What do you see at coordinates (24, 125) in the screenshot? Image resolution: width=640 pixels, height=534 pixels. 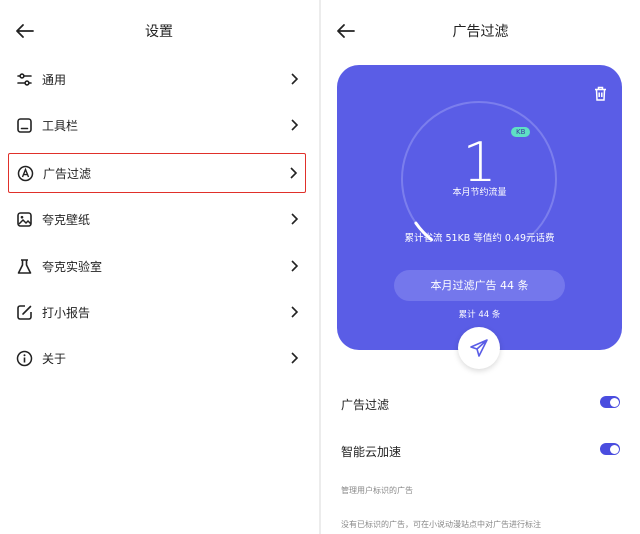 I see `toolbar-icon` at bounding box center [24, 125].